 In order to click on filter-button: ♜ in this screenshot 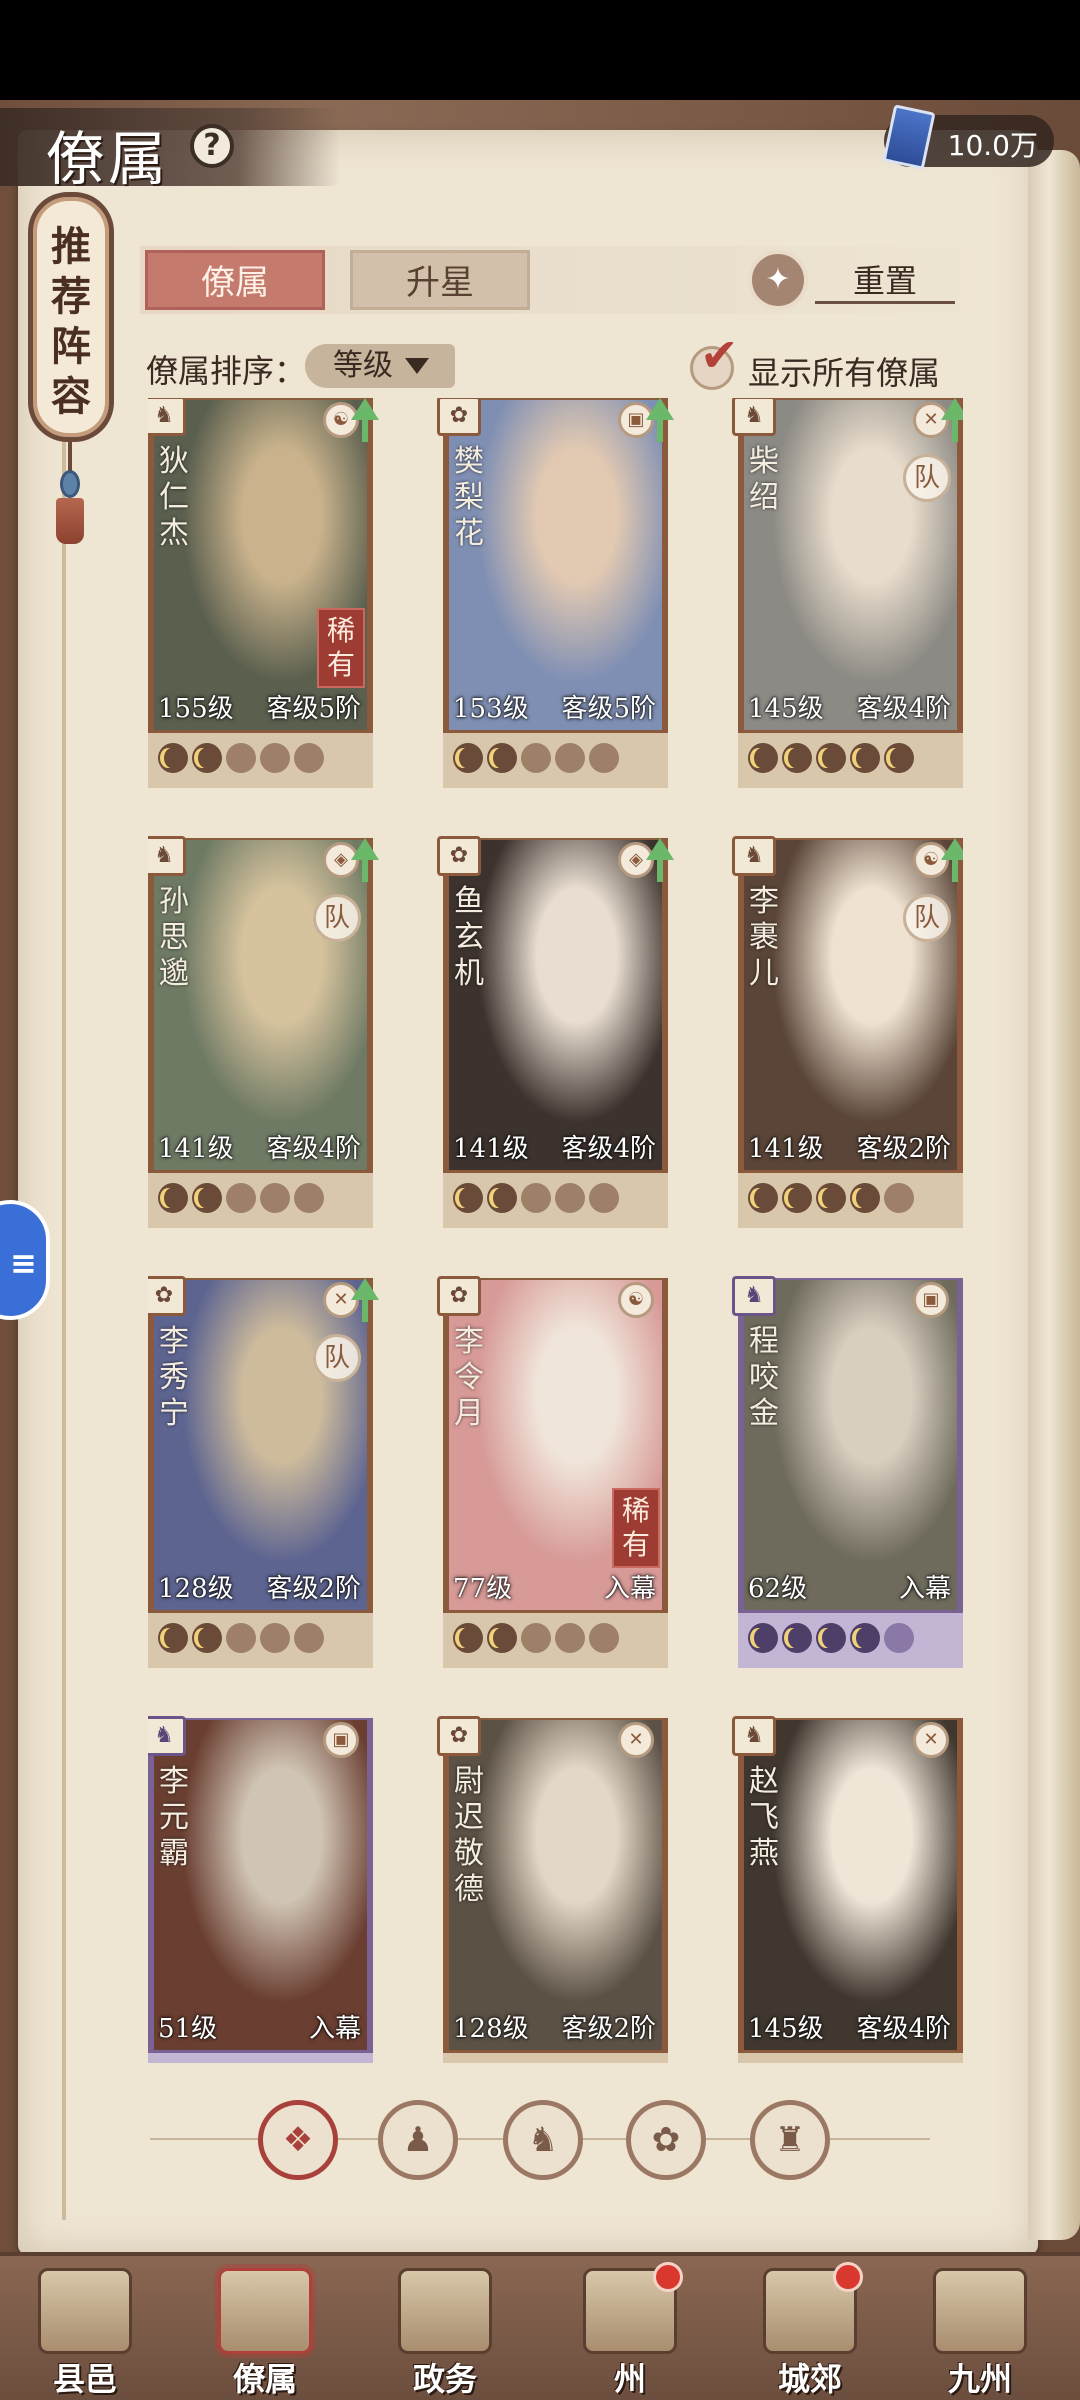, I will do `click(790, 2140)`.